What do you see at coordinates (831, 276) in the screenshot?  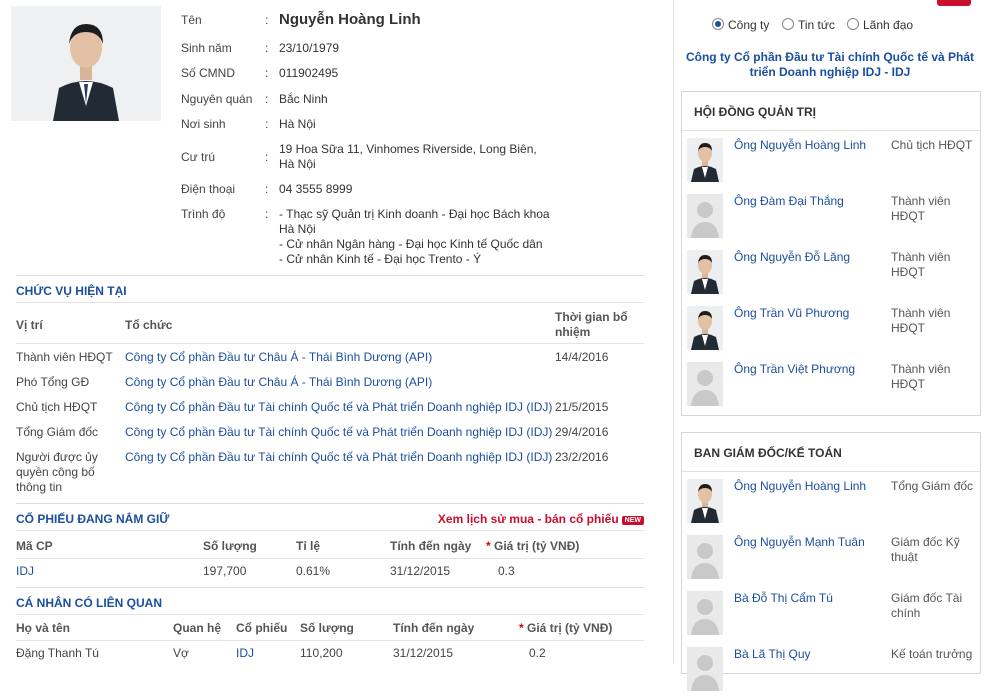 I see `member-row: Ông Nguyễn Đỗ Lăng Thành viên HĐQT` at bounding box center [831, 276].